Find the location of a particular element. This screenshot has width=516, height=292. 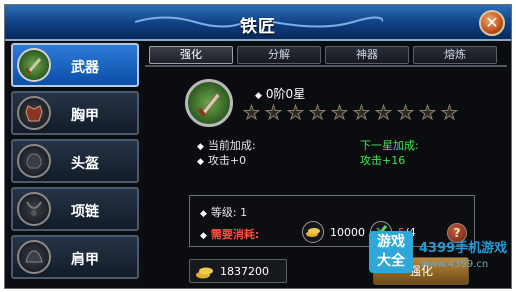

watermark: 游戏 大全 4399手机游戏 www.4399.cn is located at coordinates (436, 256).